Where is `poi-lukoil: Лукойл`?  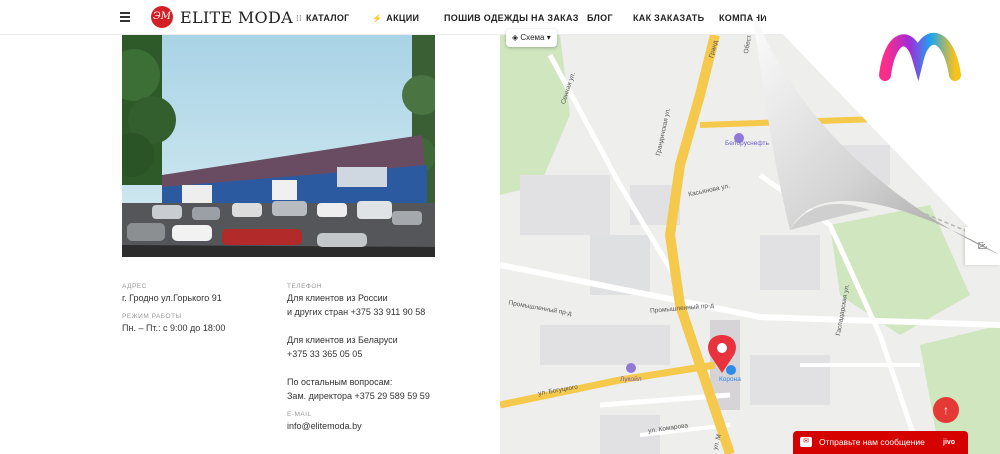
poi-lukoil: Лукойл is located at coordinates (631, 379).